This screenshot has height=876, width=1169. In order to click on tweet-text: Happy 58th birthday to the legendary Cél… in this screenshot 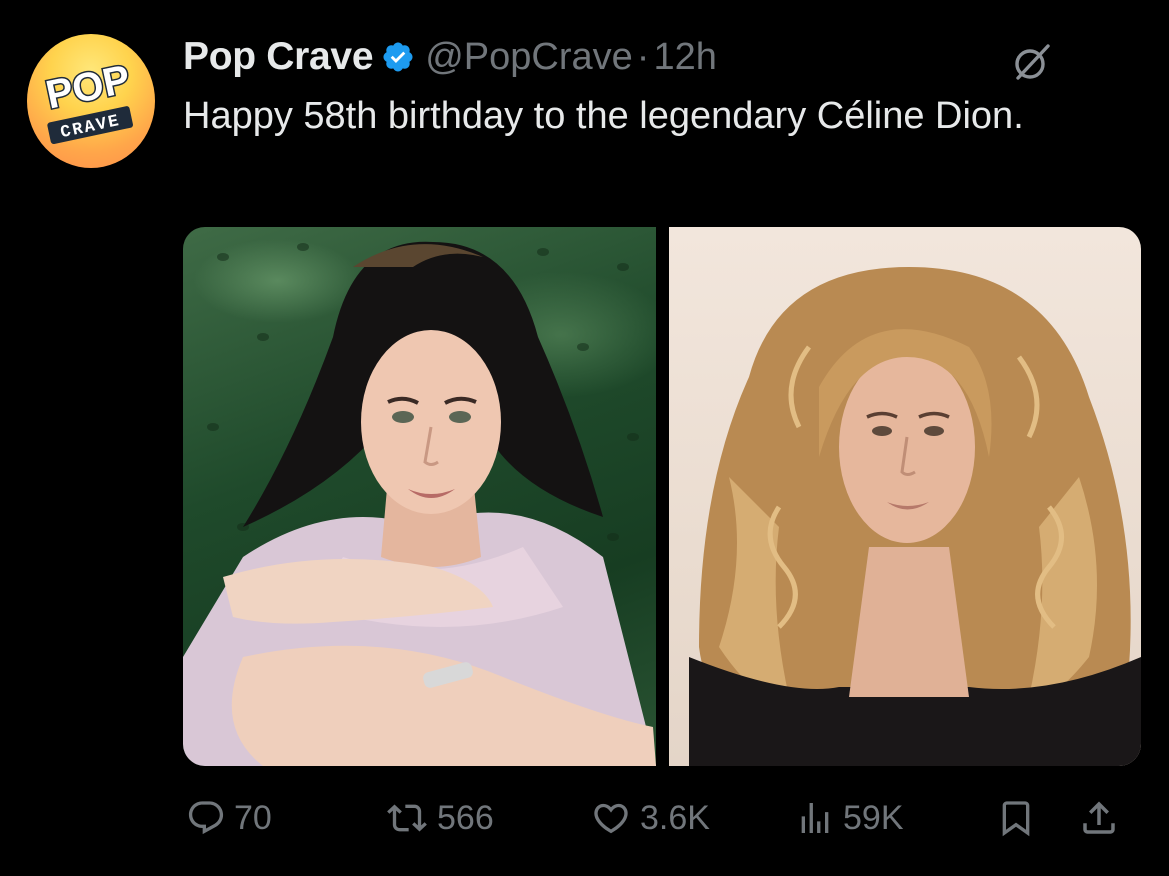, I will do `click(603, 116)`.